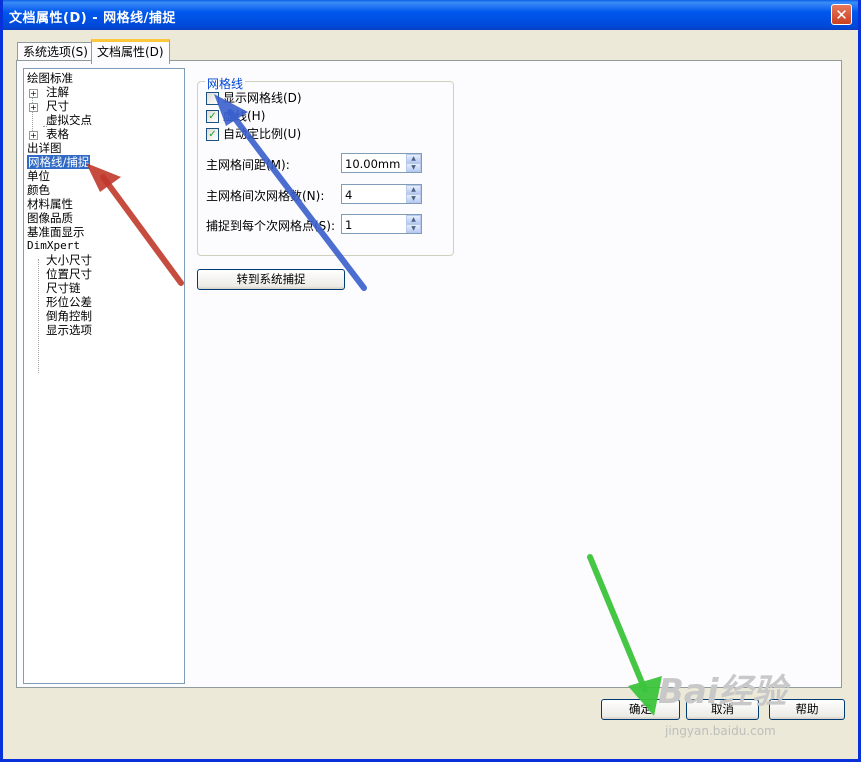  I want to click on tree-item-material-properties: 材料属性, so click(50, 204).